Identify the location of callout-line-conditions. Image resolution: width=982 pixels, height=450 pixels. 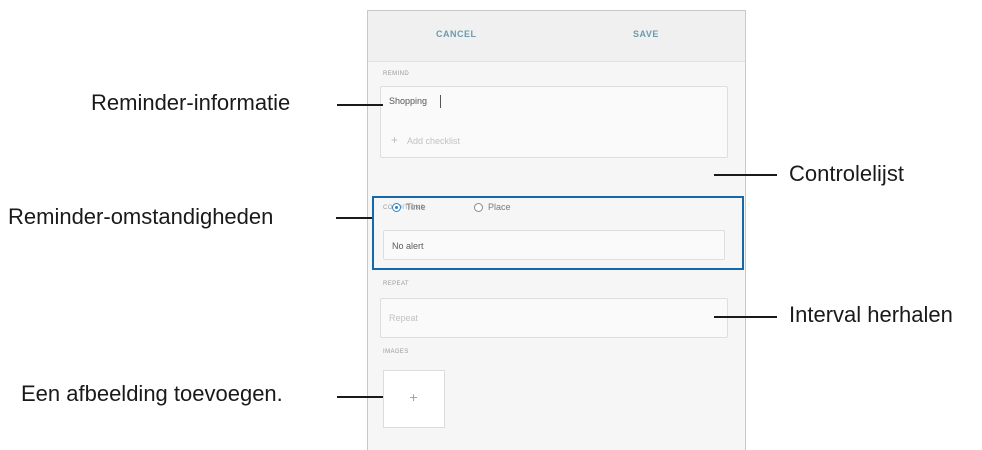
(354, 218).